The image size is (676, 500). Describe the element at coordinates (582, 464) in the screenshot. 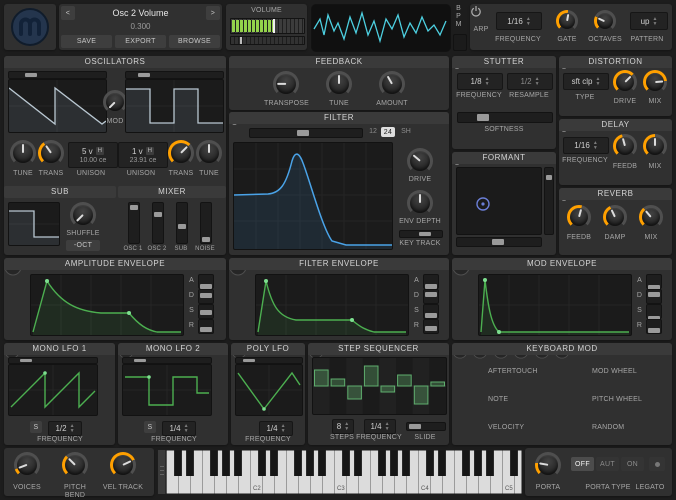

I see `porta-off-button: OFF` at that location.